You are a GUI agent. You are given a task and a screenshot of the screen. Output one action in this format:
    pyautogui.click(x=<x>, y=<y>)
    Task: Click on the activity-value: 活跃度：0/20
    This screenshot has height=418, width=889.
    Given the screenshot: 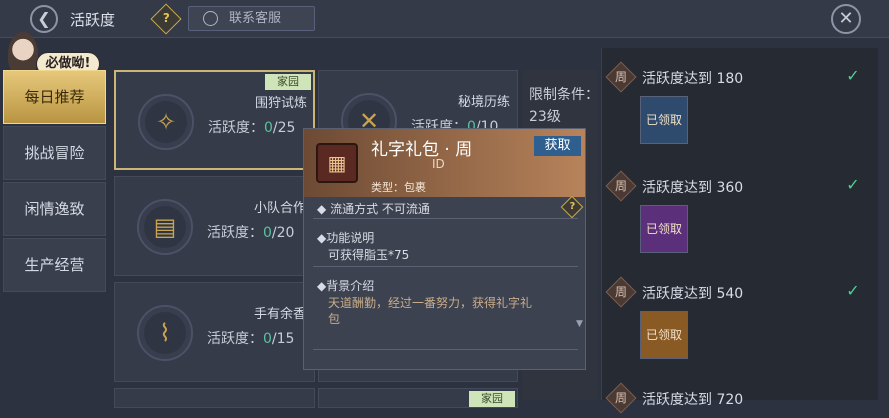 What is the action you would take?
    pyautogui.click(x=251, y=233)
    